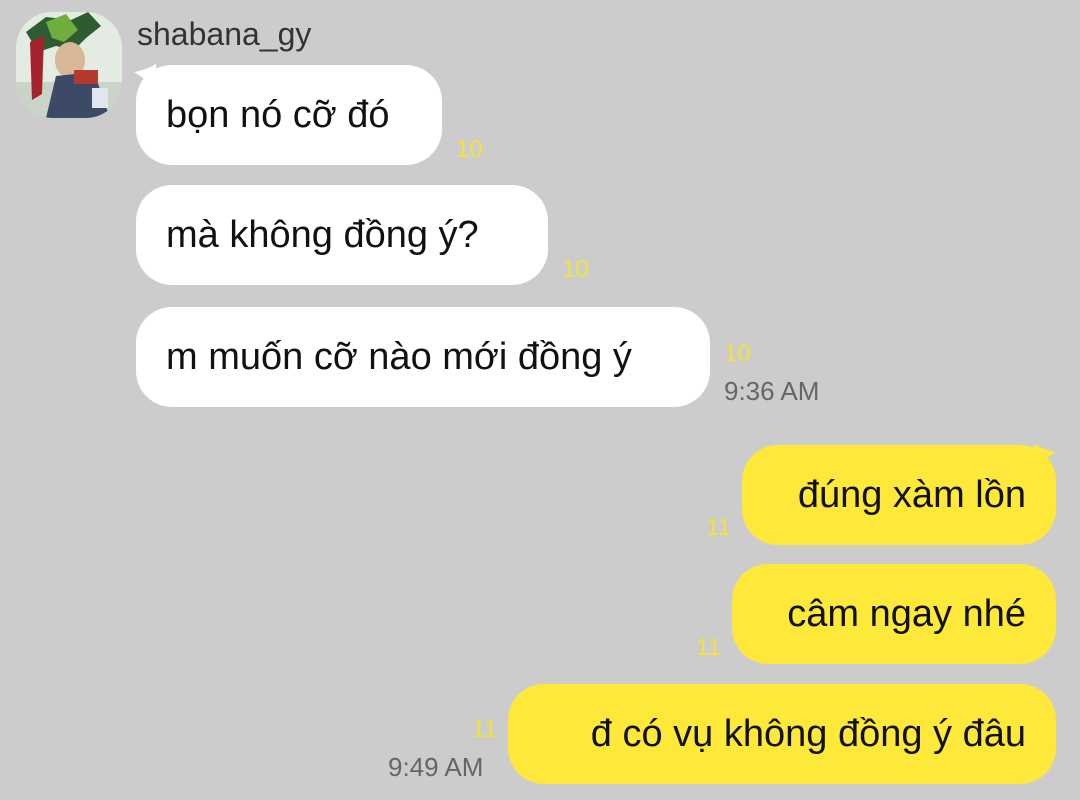  I want to click on message-text: đúng xàm lồn, so click(911, 495).